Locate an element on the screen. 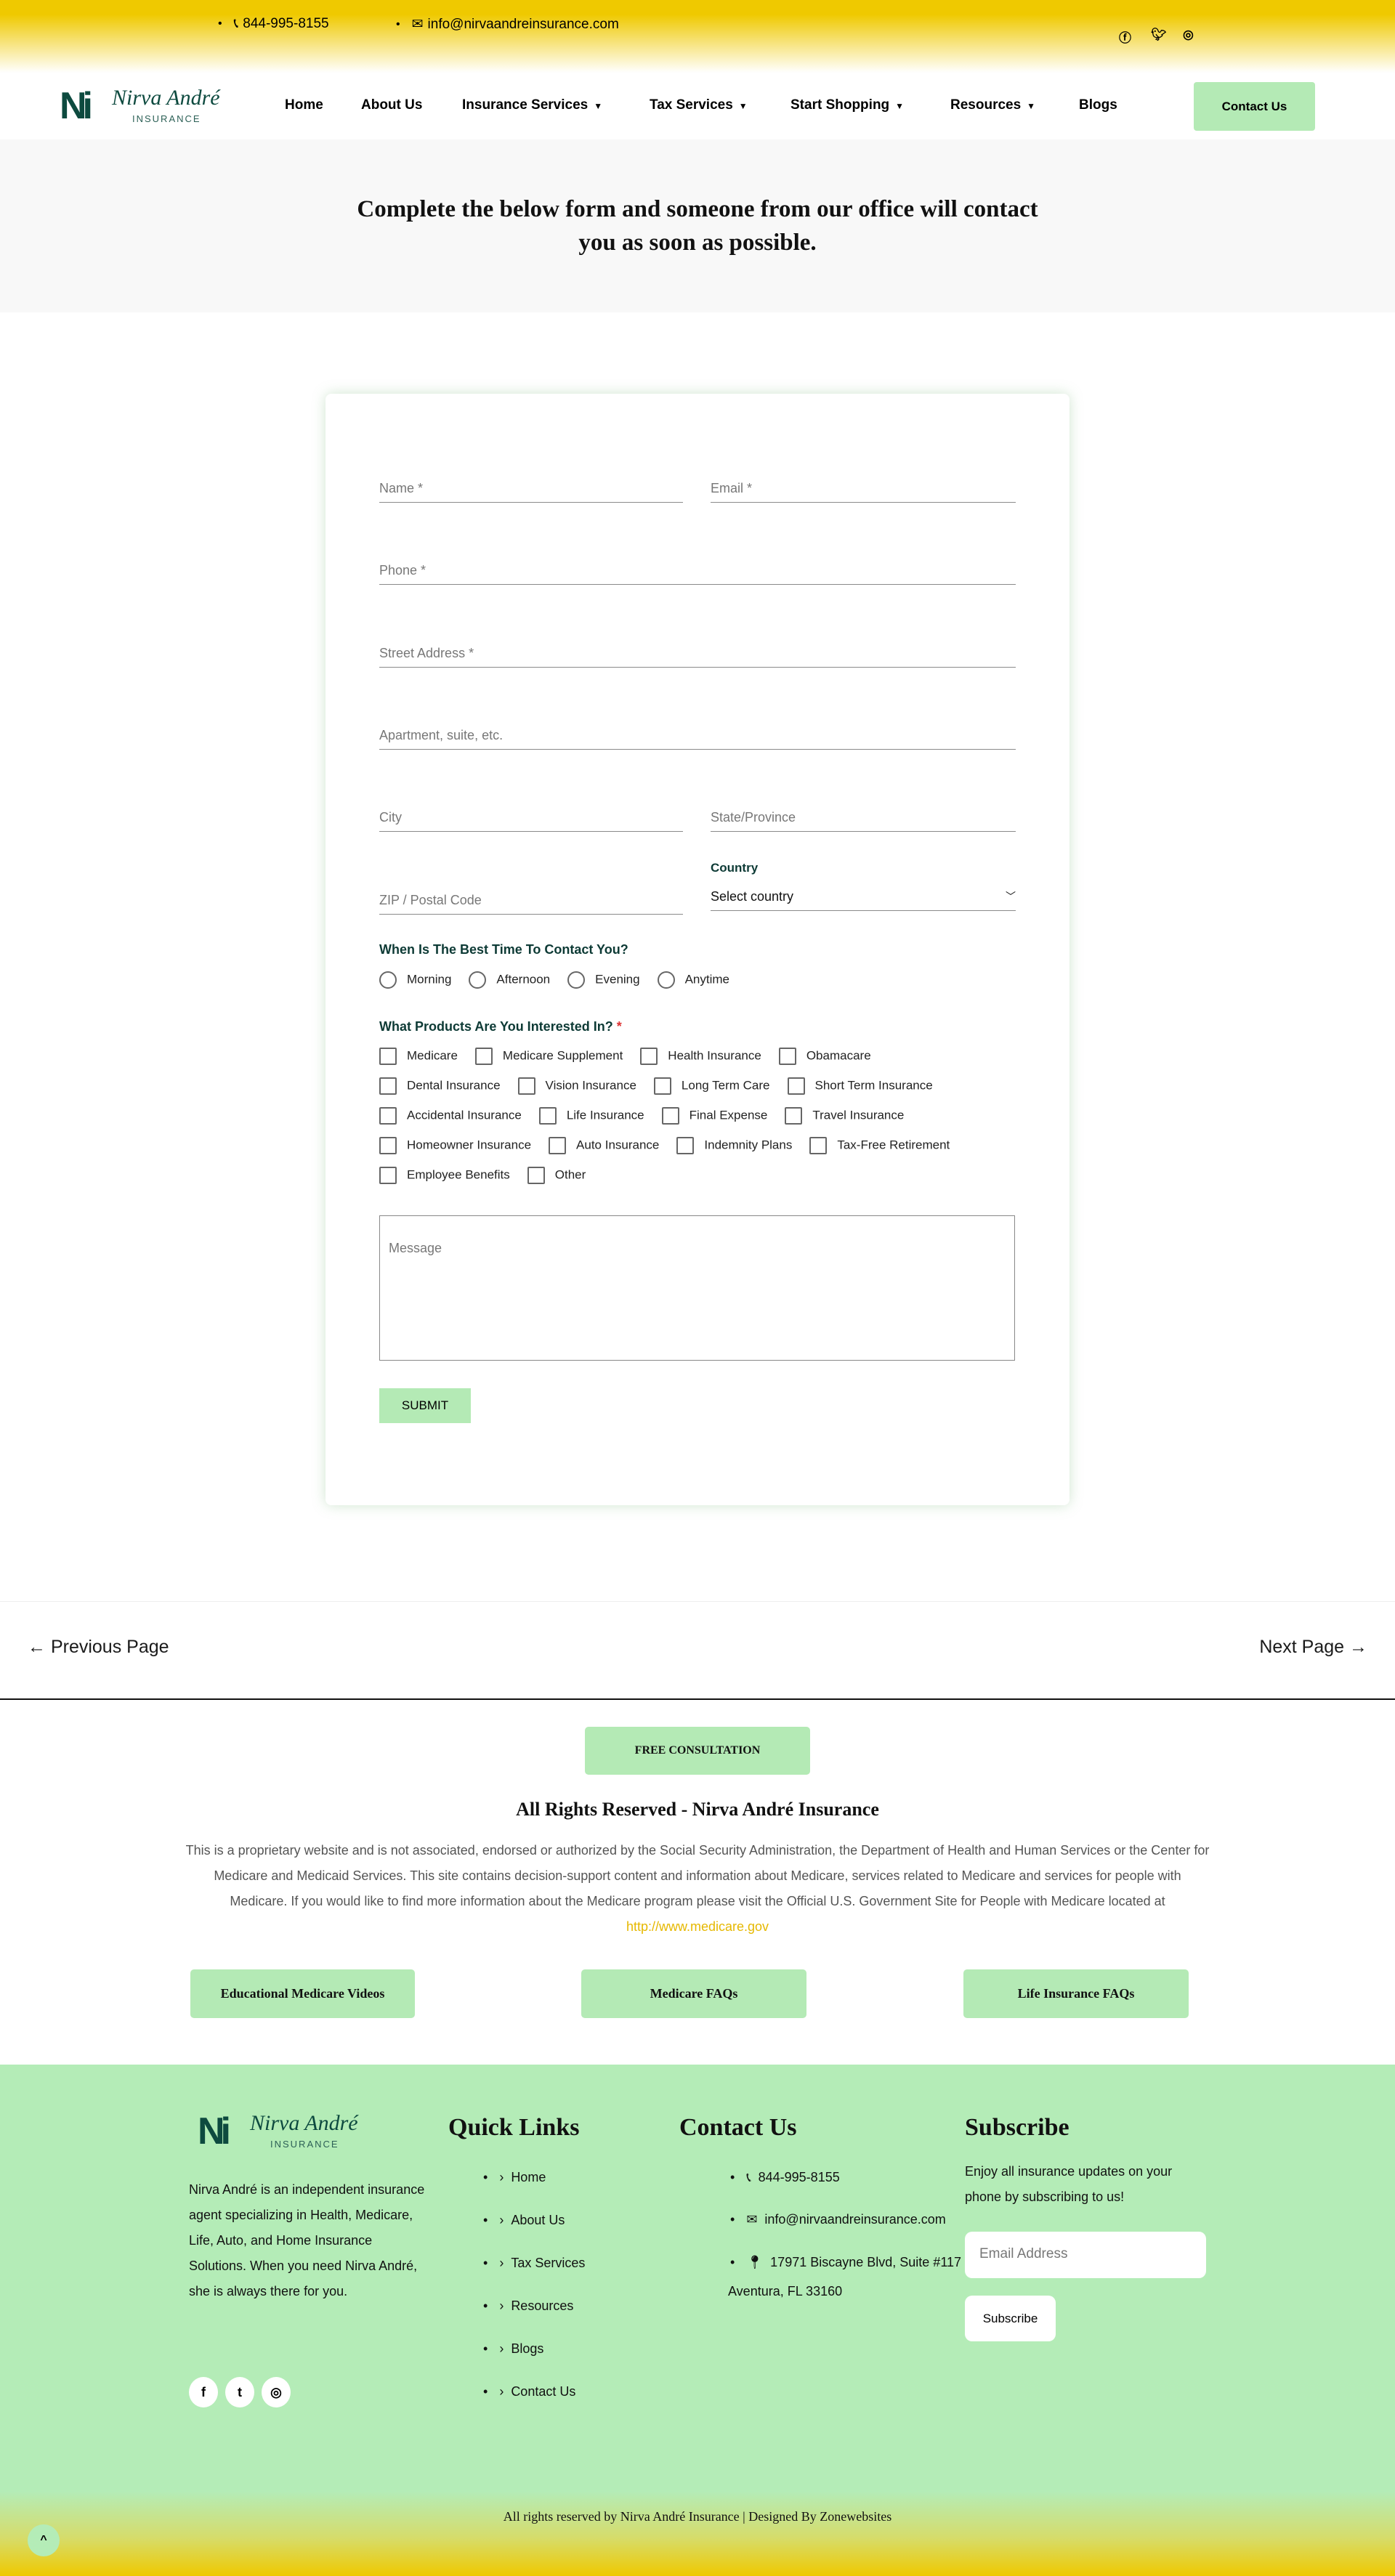 The height and width of the screenshot is (2576, 1395). quick-link: ›About Us is located at coordinates (524, 2220).